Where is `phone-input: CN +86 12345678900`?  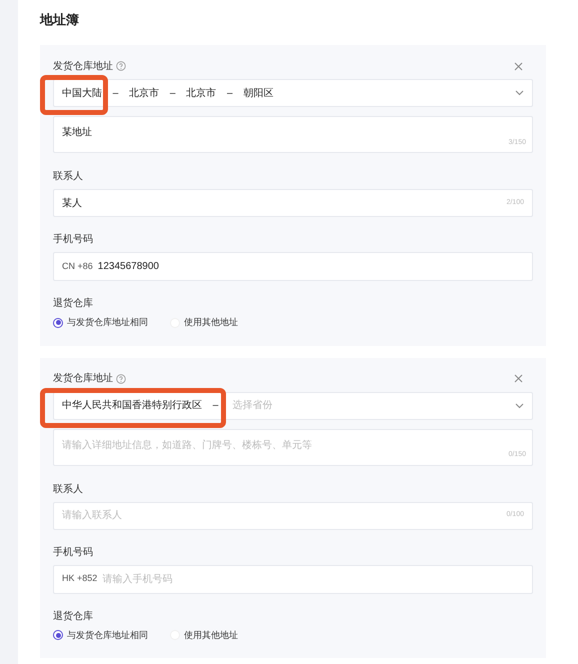 phone-input: CN +86 12345678900 is located at coordinates (293, 266).